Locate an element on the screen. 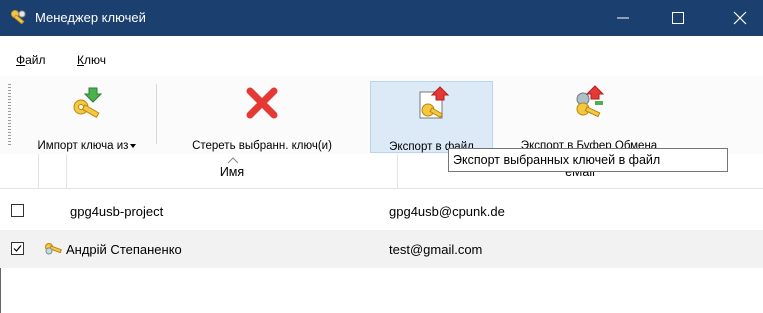  table-row: Андрій Степаненко test@gmail.com is located at coordinates (381, 249).